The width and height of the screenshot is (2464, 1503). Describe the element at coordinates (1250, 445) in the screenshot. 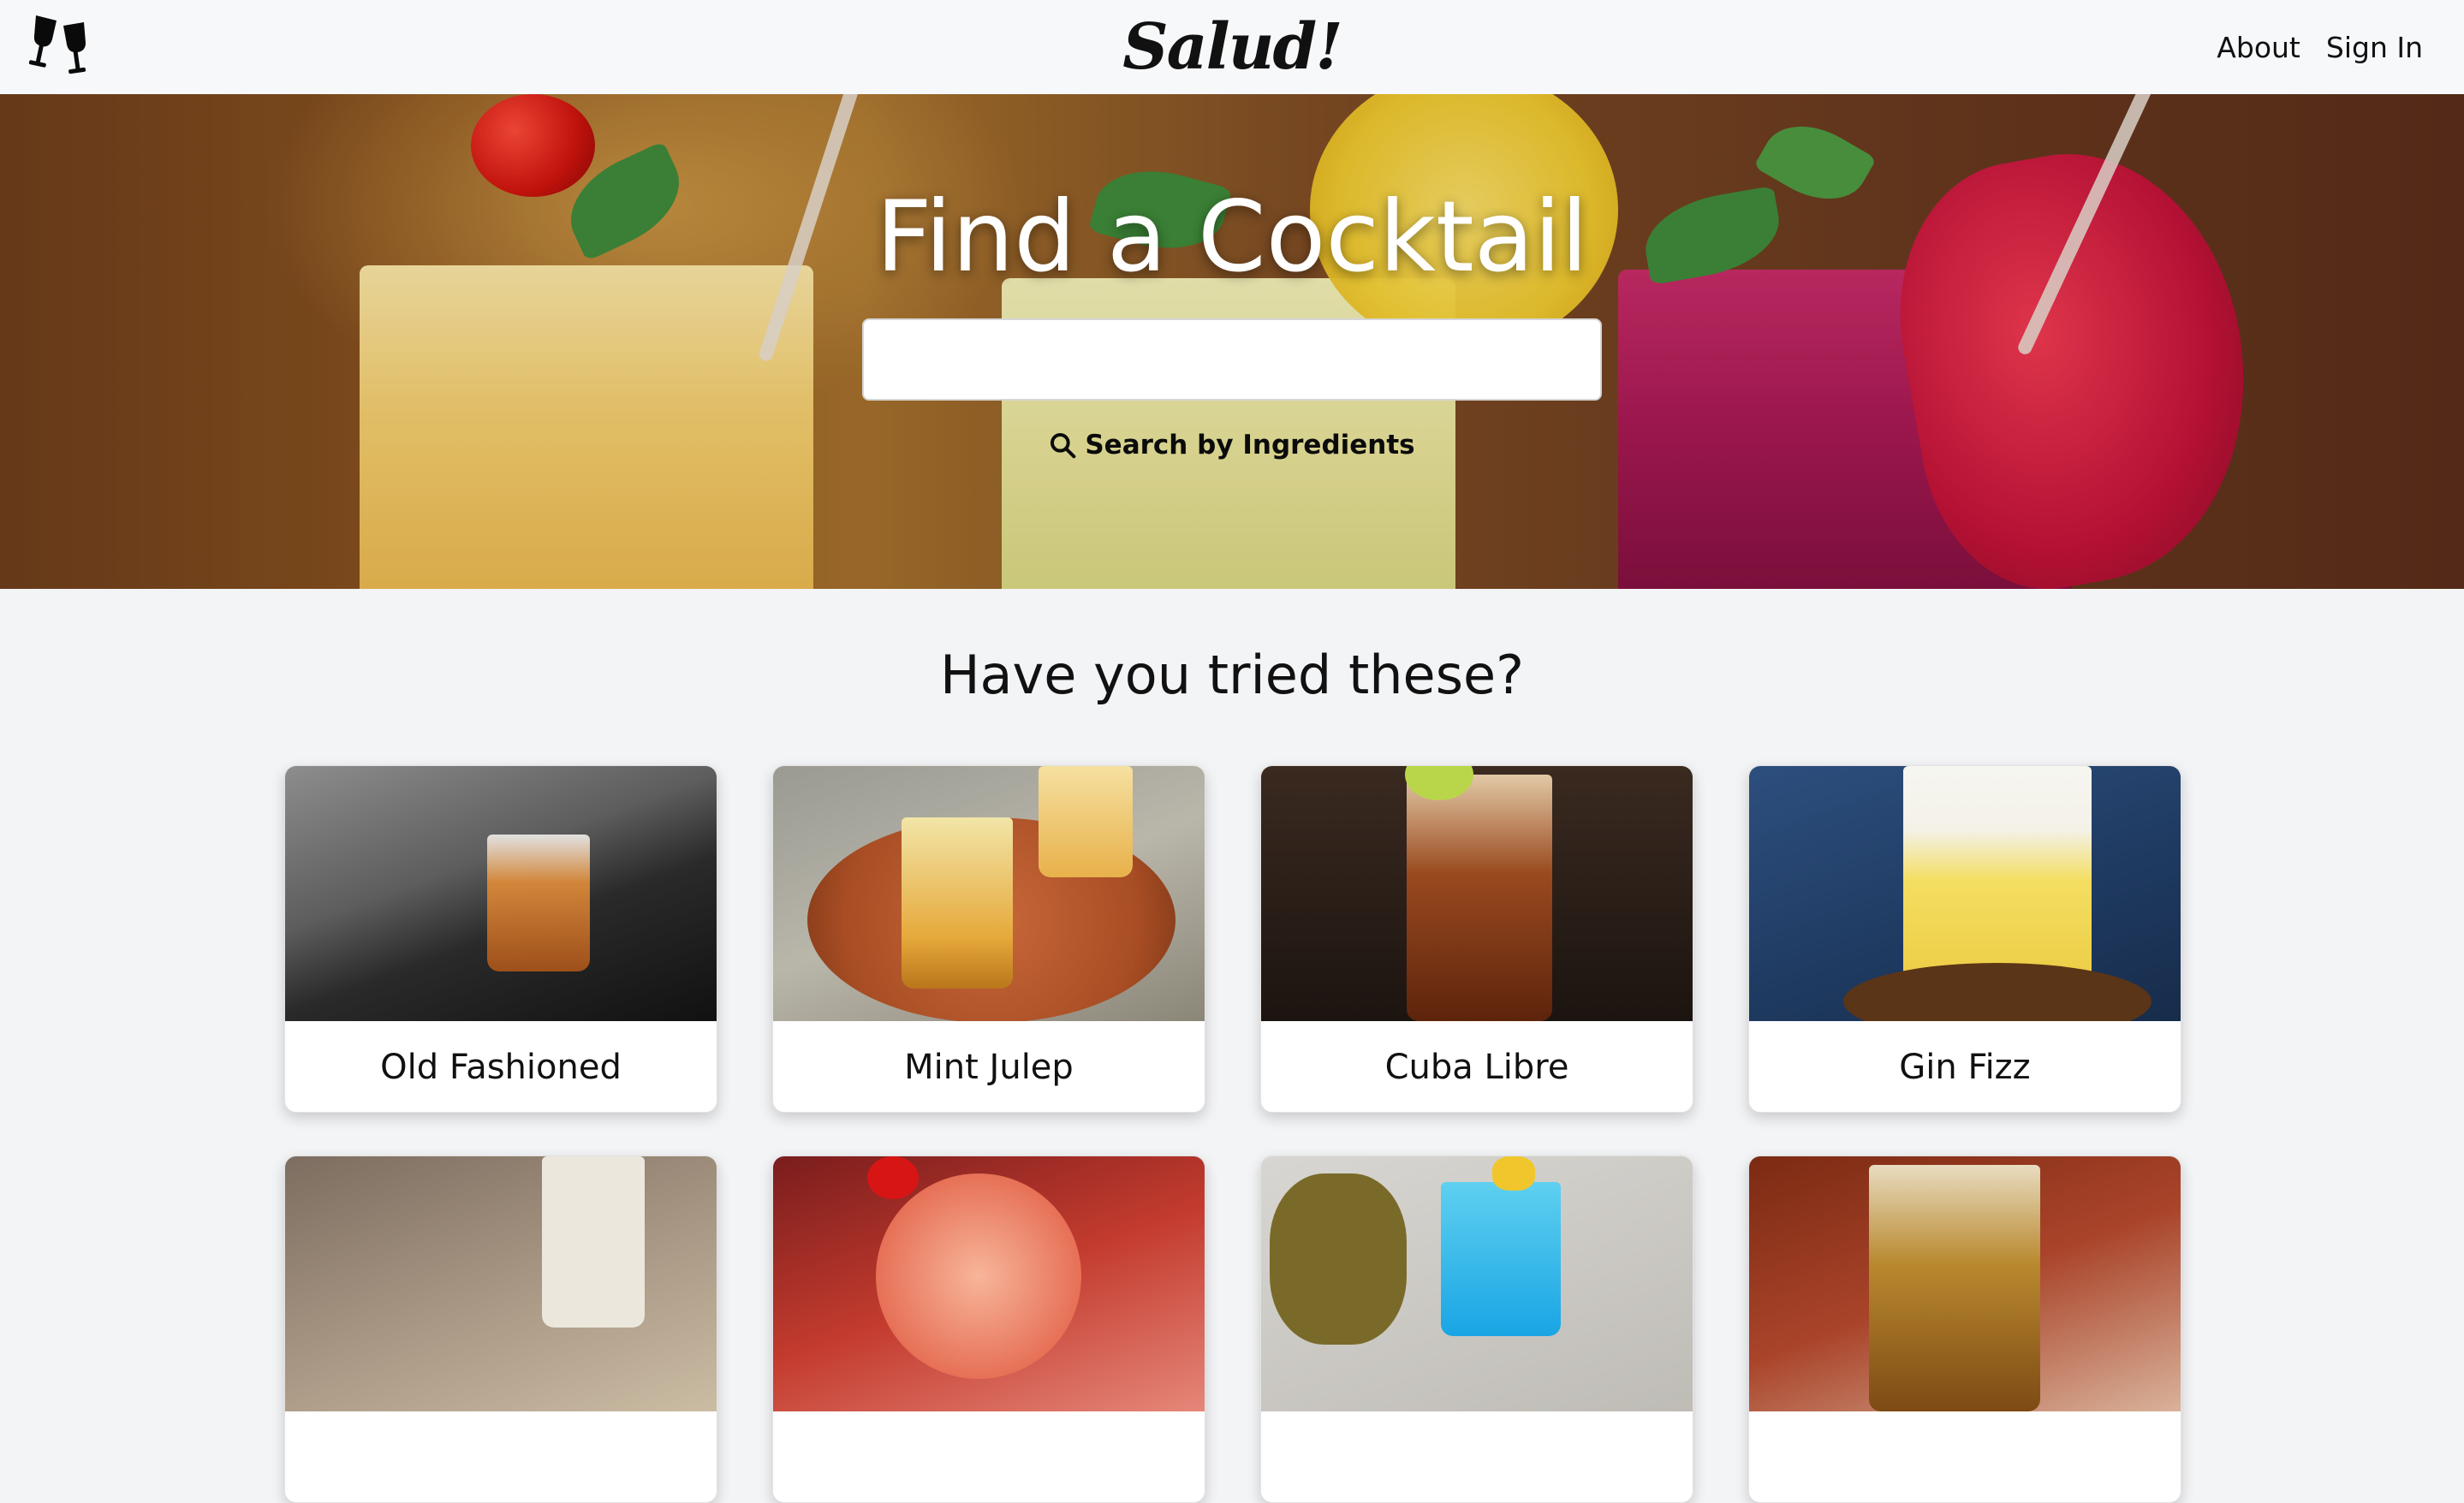

I see `search-by-ingredients-label: Search by Ingredients` at that location.